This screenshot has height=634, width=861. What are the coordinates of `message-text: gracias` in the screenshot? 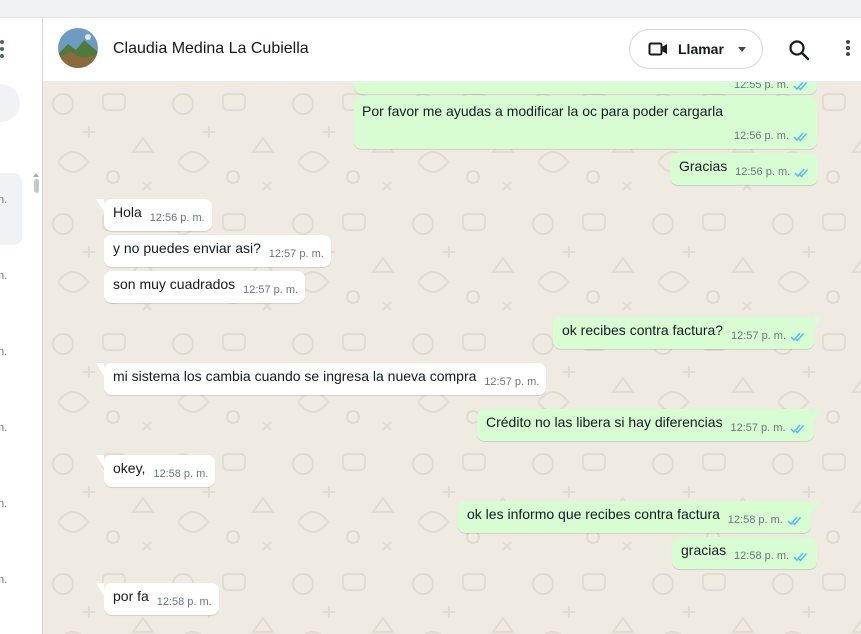 It's located at (704, 550).